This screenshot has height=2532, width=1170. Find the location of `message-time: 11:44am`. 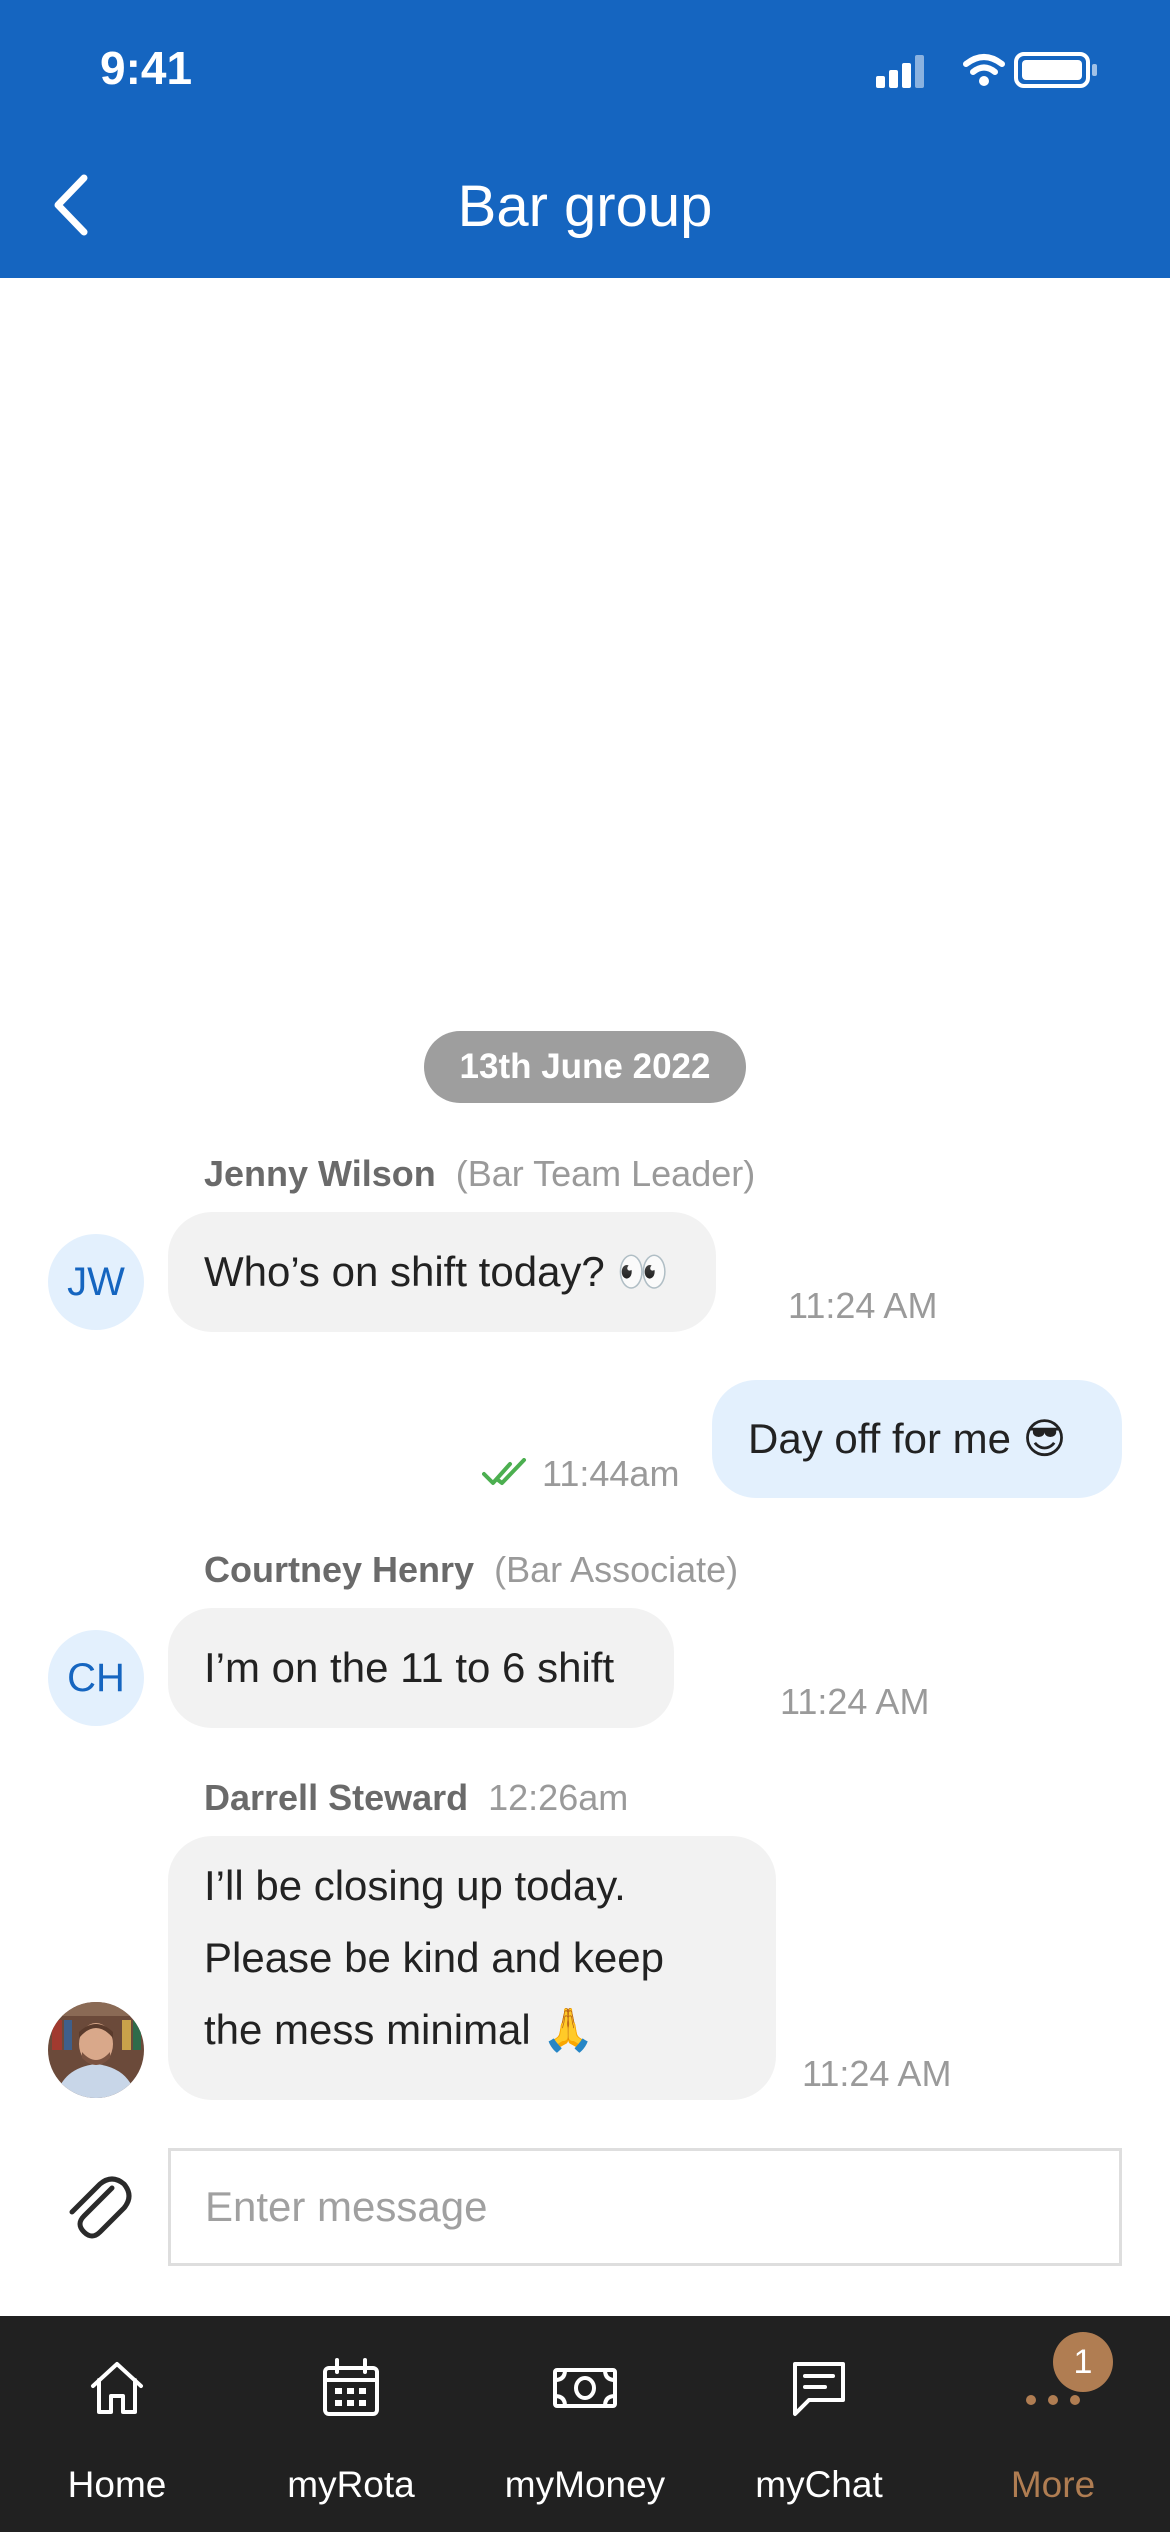

message-time: 11:44am is located at coordinates (611, 1473).